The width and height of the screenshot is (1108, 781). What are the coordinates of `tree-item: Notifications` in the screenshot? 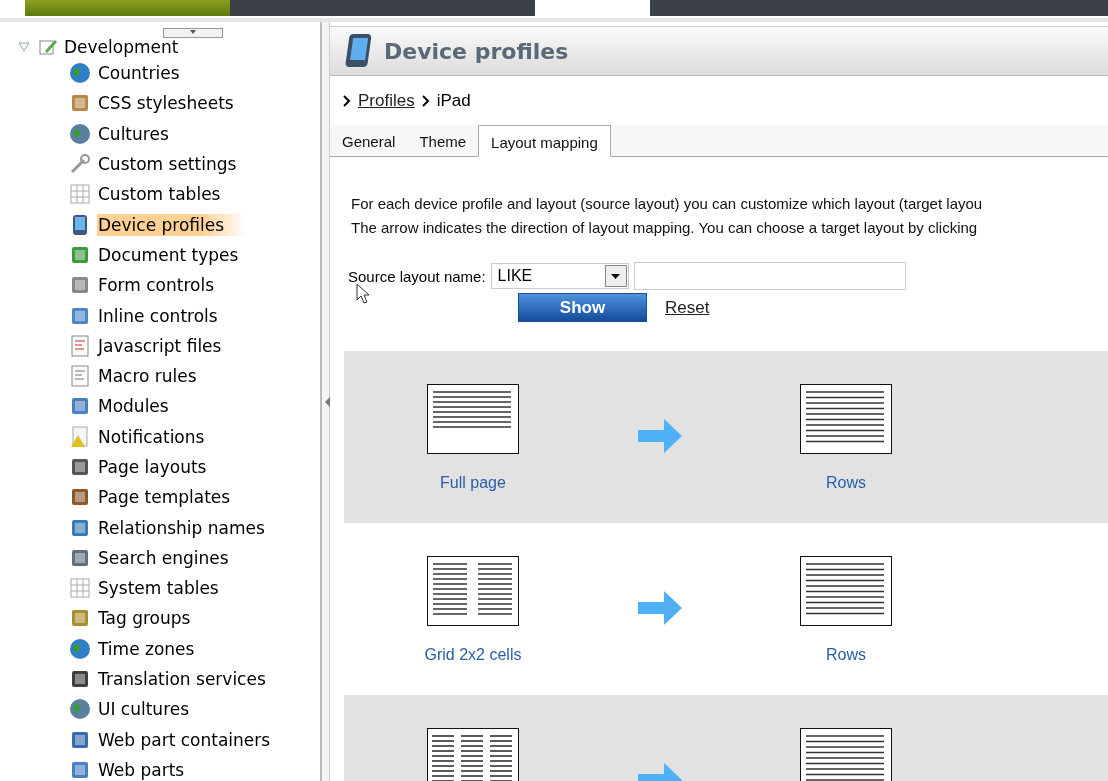 It's located at (162, 436).